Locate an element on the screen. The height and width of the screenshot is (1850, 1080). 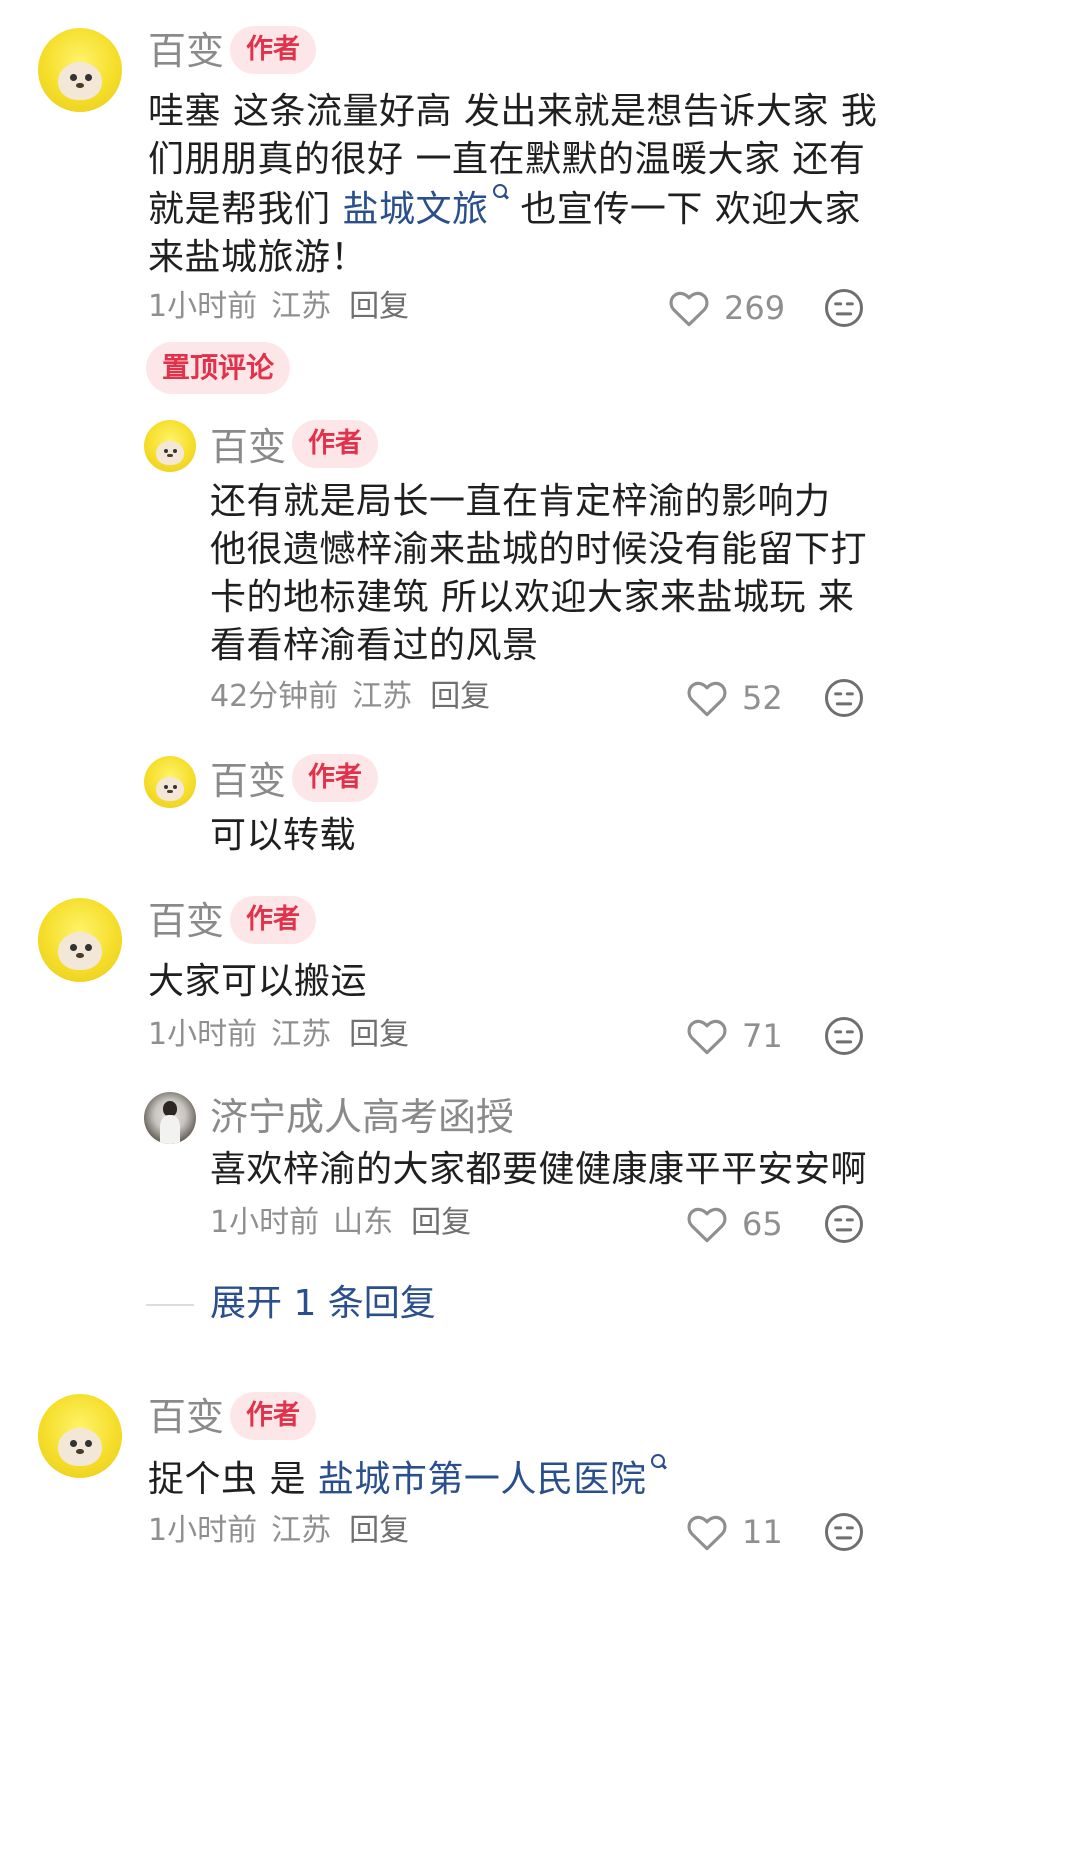
topic-link: 盐城文旅 is located at coordinates (425, 207).